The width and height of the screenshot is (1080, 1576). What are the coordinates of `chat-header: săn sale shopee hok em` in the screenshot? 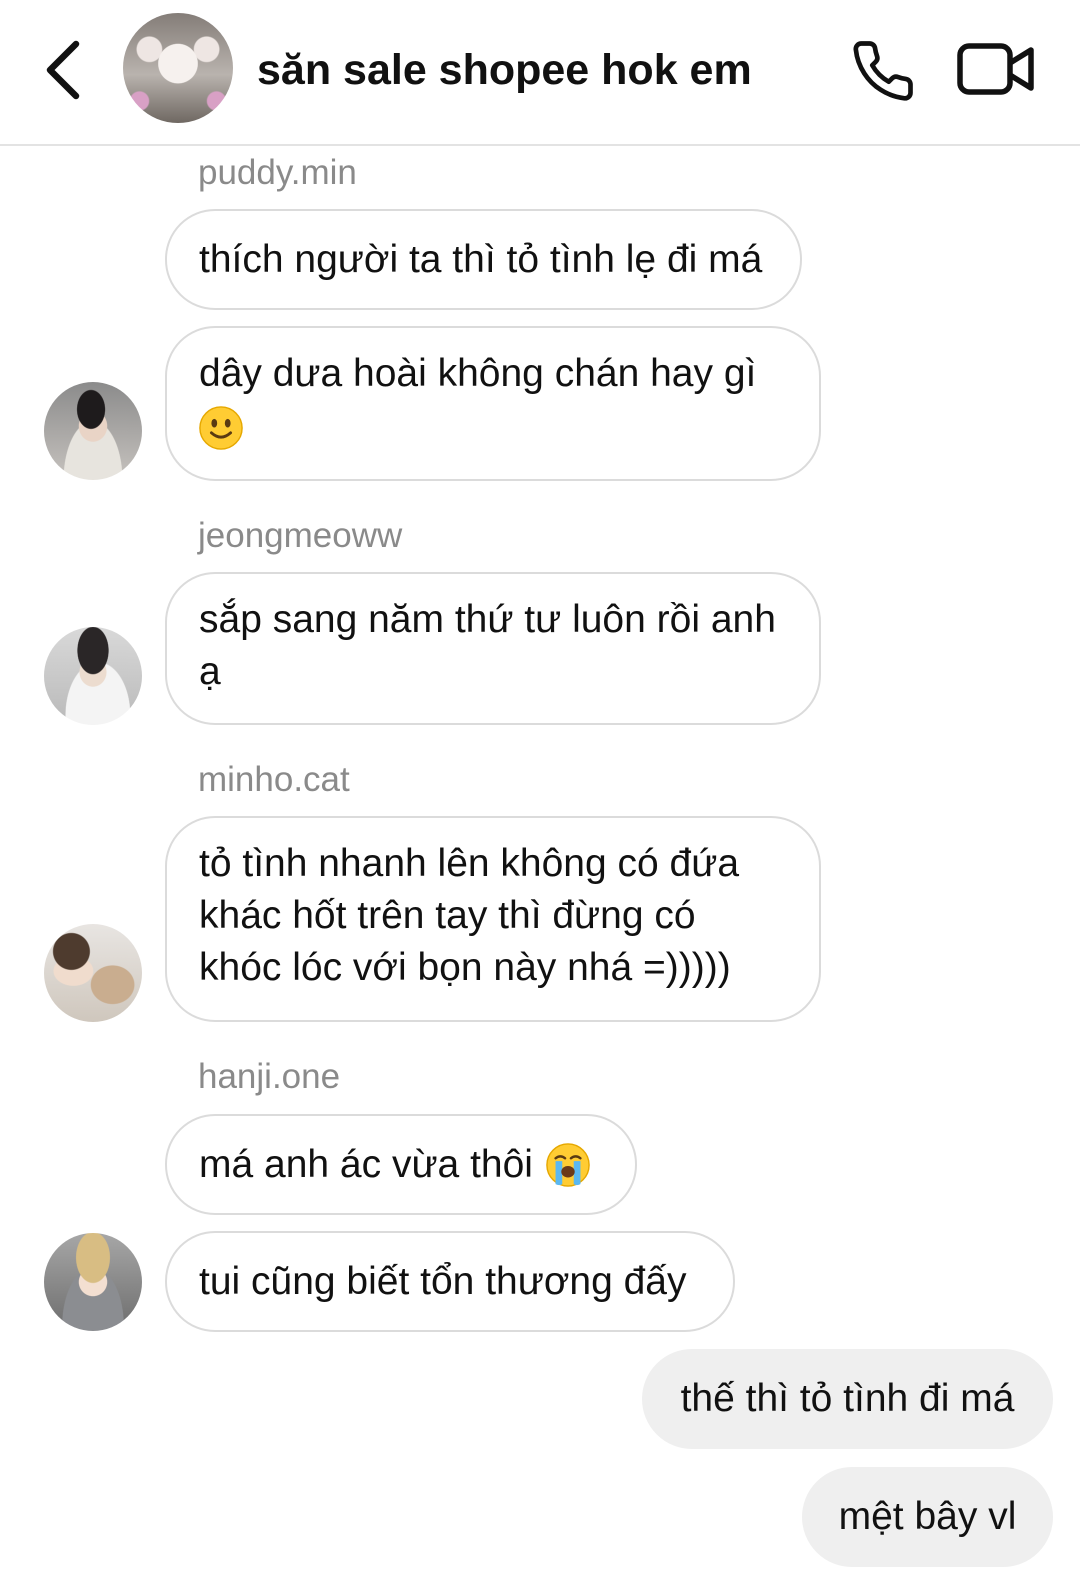 It's located at (540, 73).